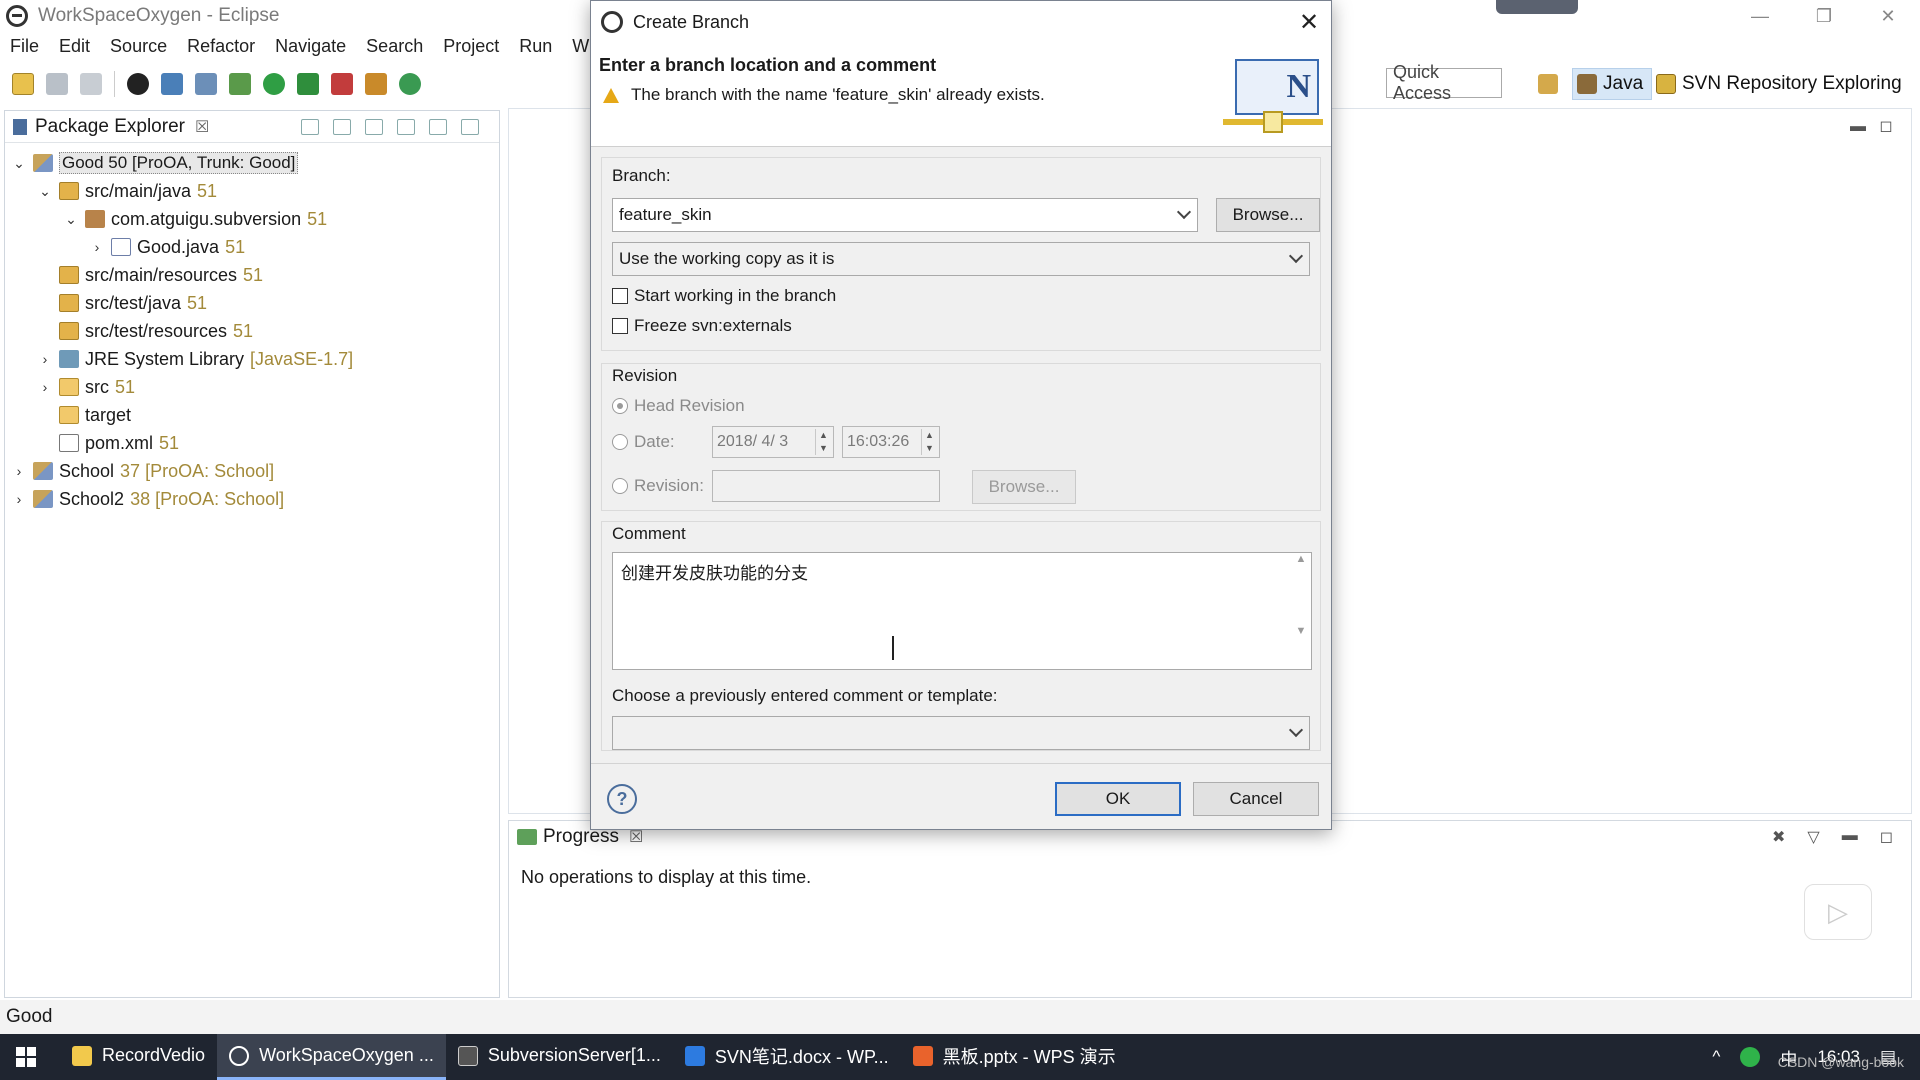 This screenshot has width=1920, height=1080. What do you see at coordinates (342, 126) in the screenshot?
I see `link-with-editor-icon` at bounding box center [342, 126].